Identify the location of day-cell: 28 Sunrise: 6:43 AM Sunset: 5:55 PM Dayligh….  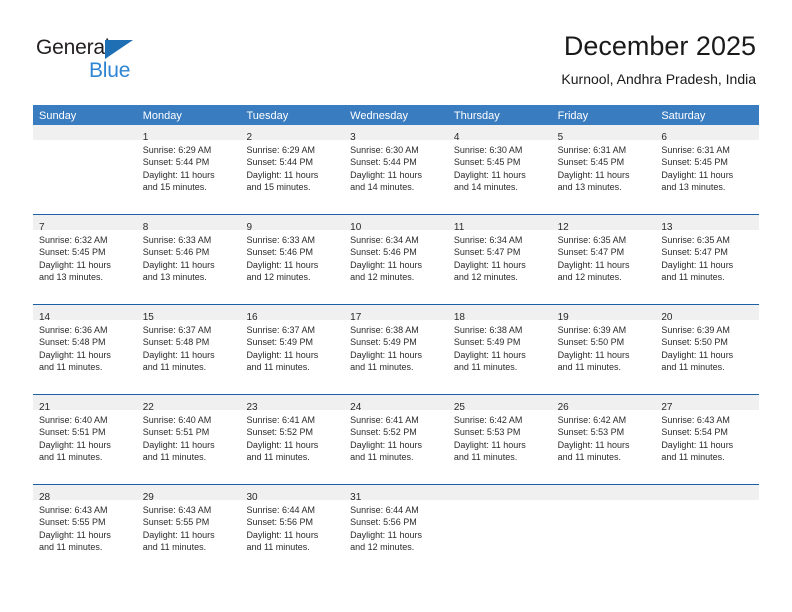
(85, 529).